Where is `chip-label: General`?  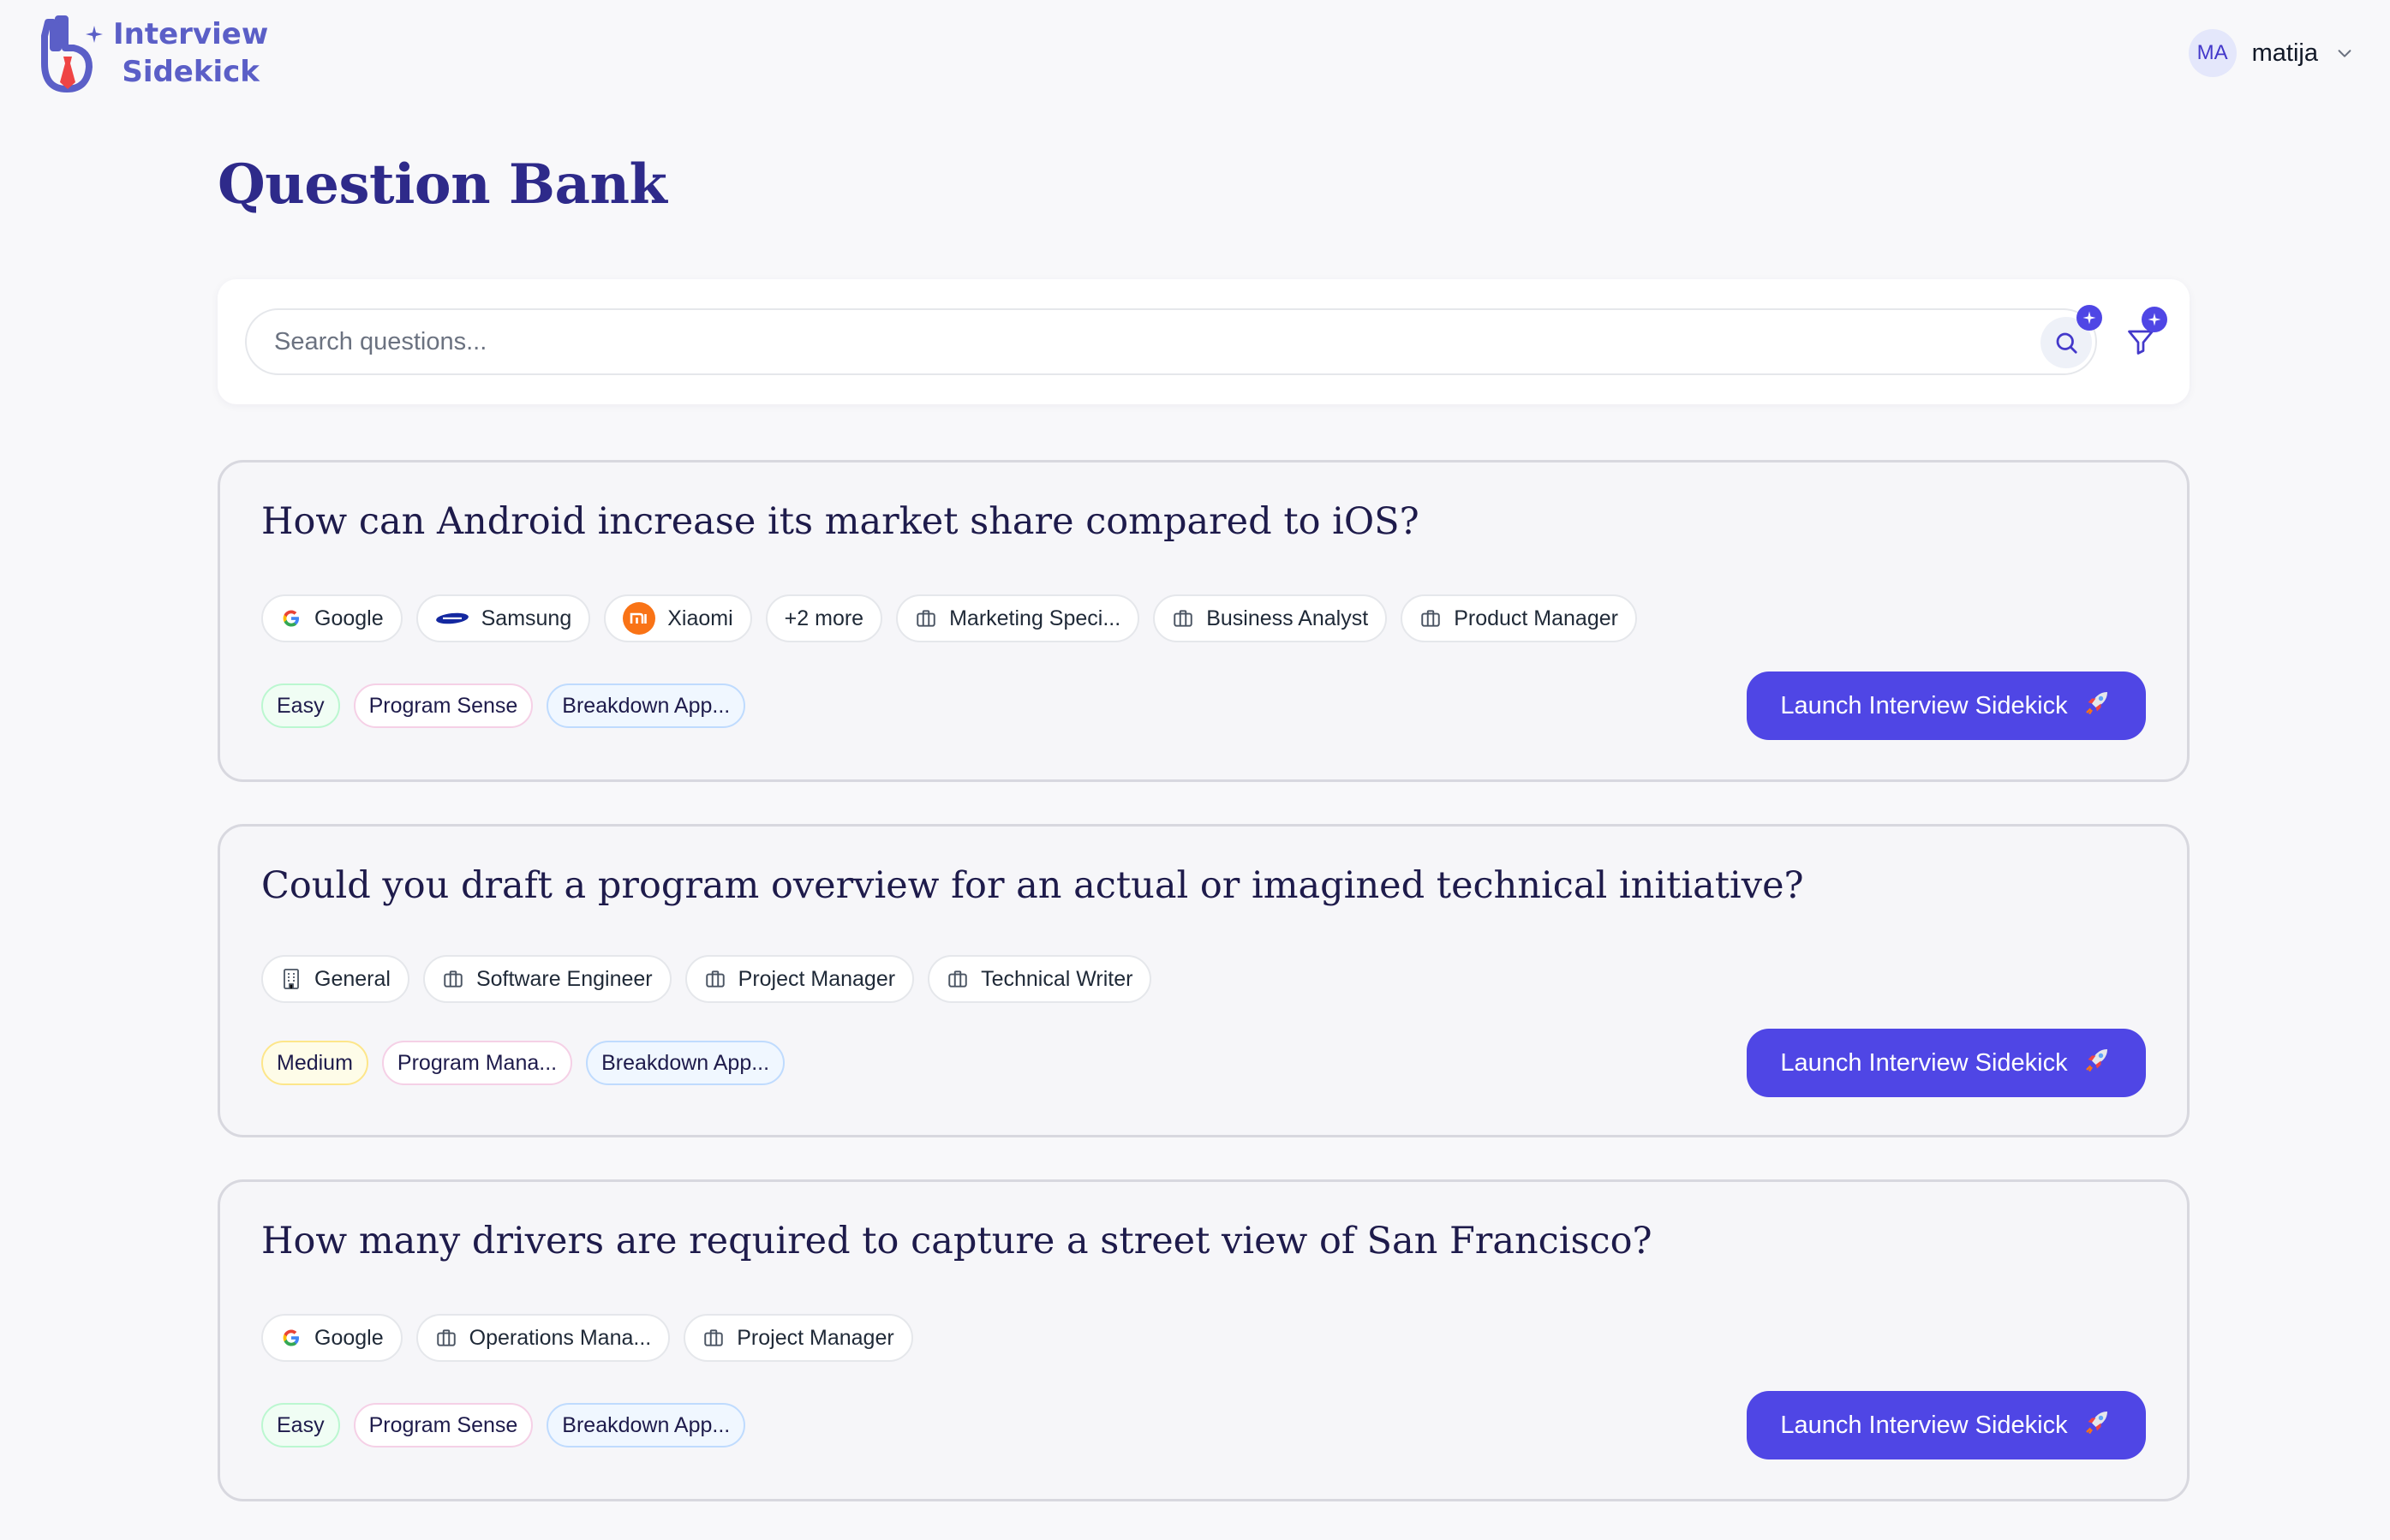
chip-label: General is located at coordinates (352, 978).